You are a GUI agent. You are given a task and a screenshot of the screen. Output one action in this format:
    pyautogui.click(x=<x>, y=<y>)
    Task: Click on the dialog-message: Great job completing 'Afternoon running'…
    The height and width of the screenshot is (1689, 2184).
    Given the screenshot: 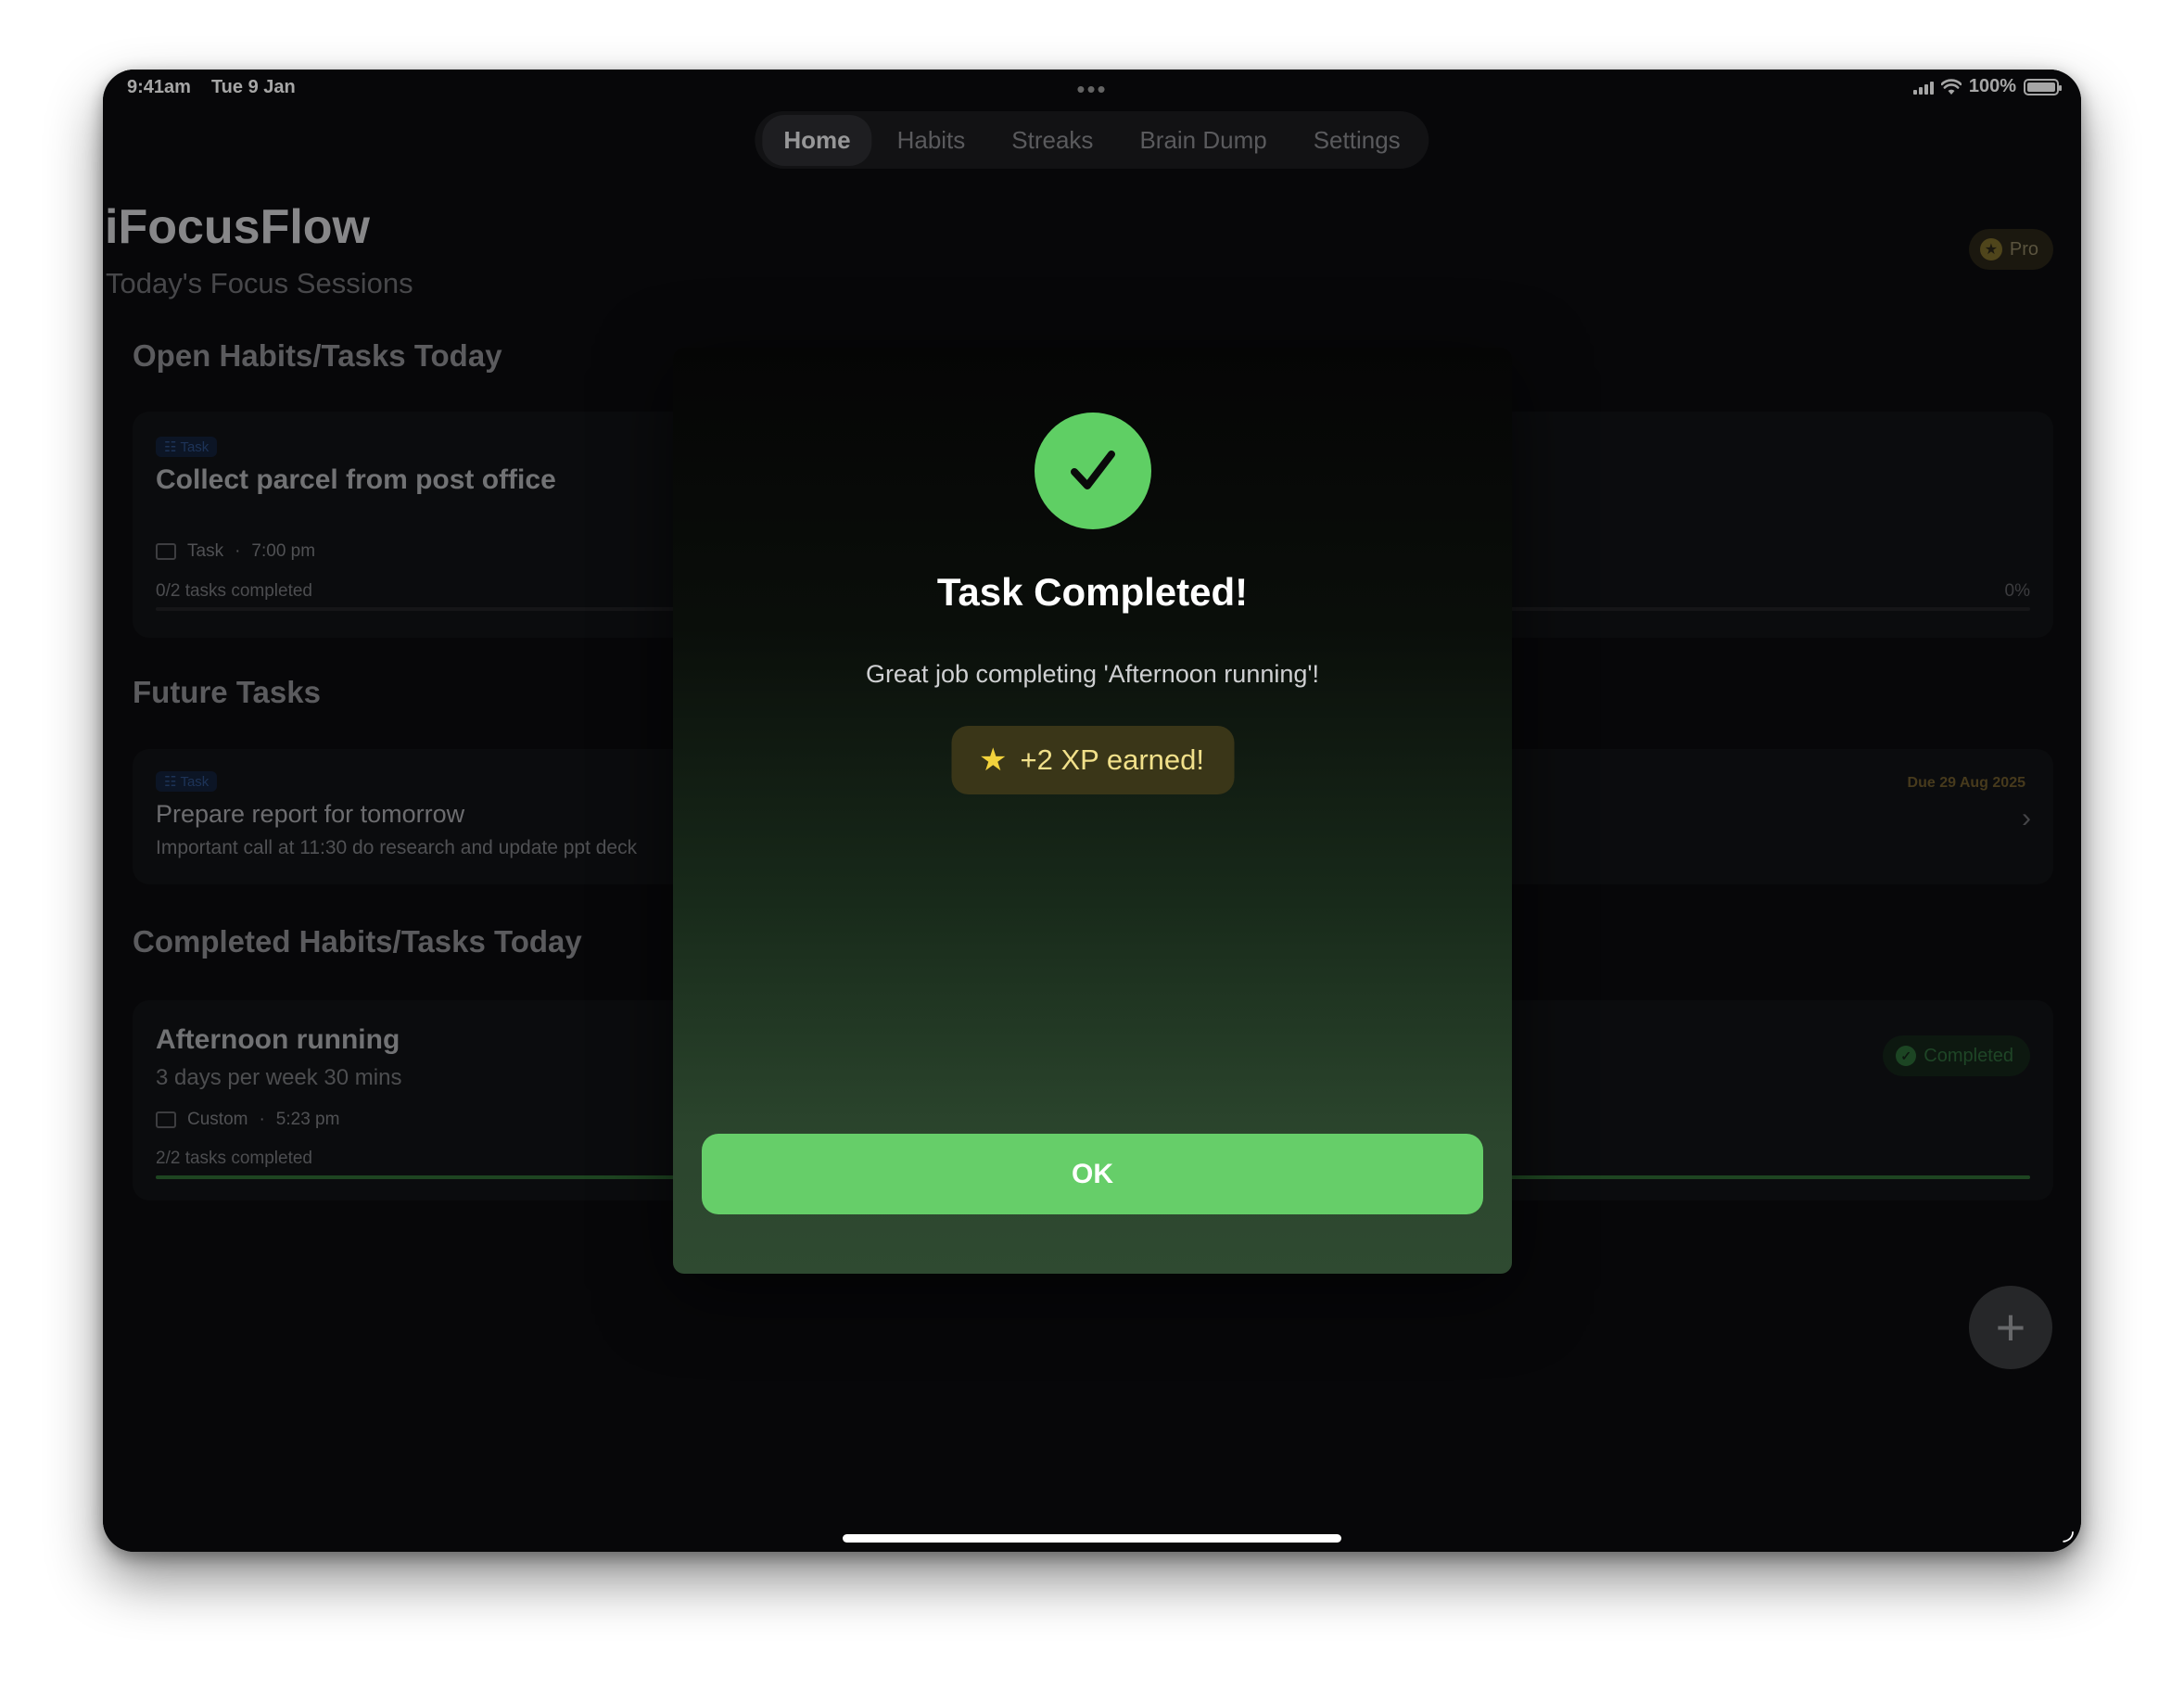 What is the action you would take?
    pyautogui.click(x=1092, y=674)
    